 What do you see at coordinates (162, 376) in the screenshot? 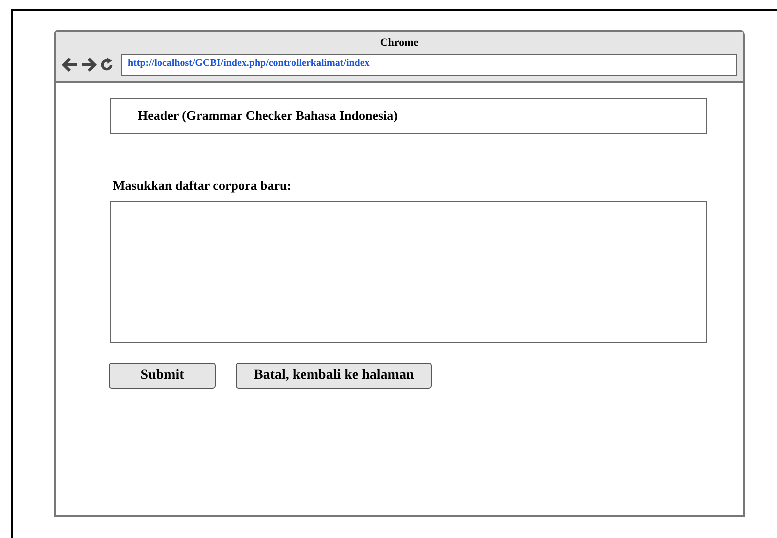
I see `submit-button: Submit` at bounding box center [162, 376].